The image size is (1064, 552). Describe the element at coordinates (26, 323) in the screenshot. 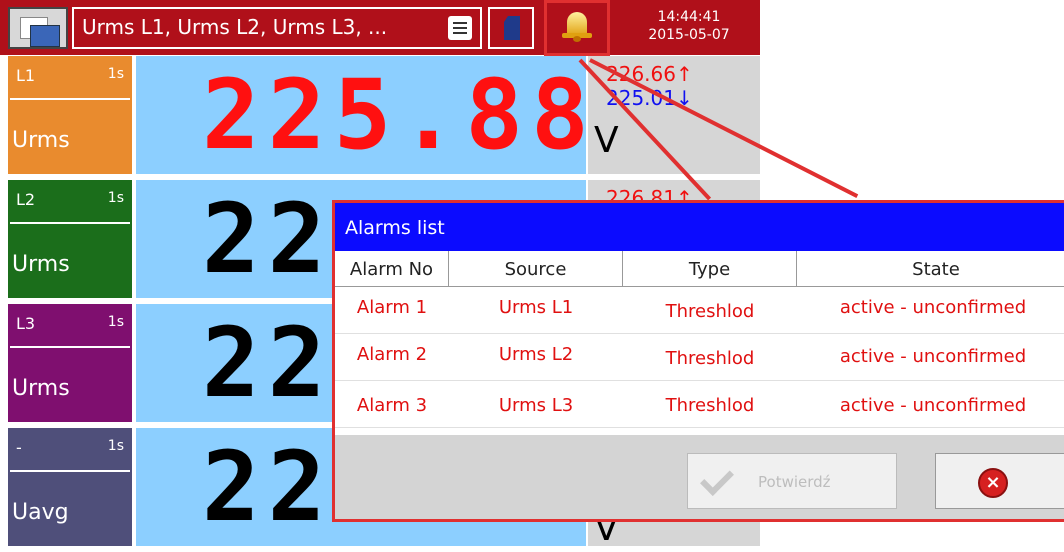

I see `phase-label: L3` at that location.